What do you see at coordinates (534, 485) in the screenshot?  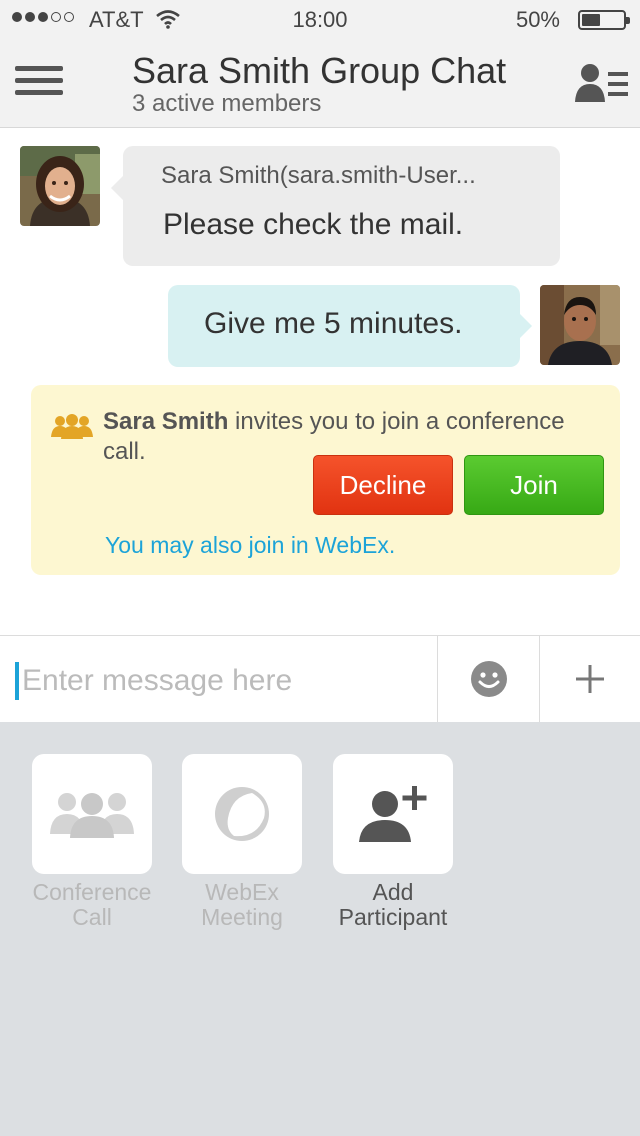 I see `join-button: Join` at bounding box center [534, 485].